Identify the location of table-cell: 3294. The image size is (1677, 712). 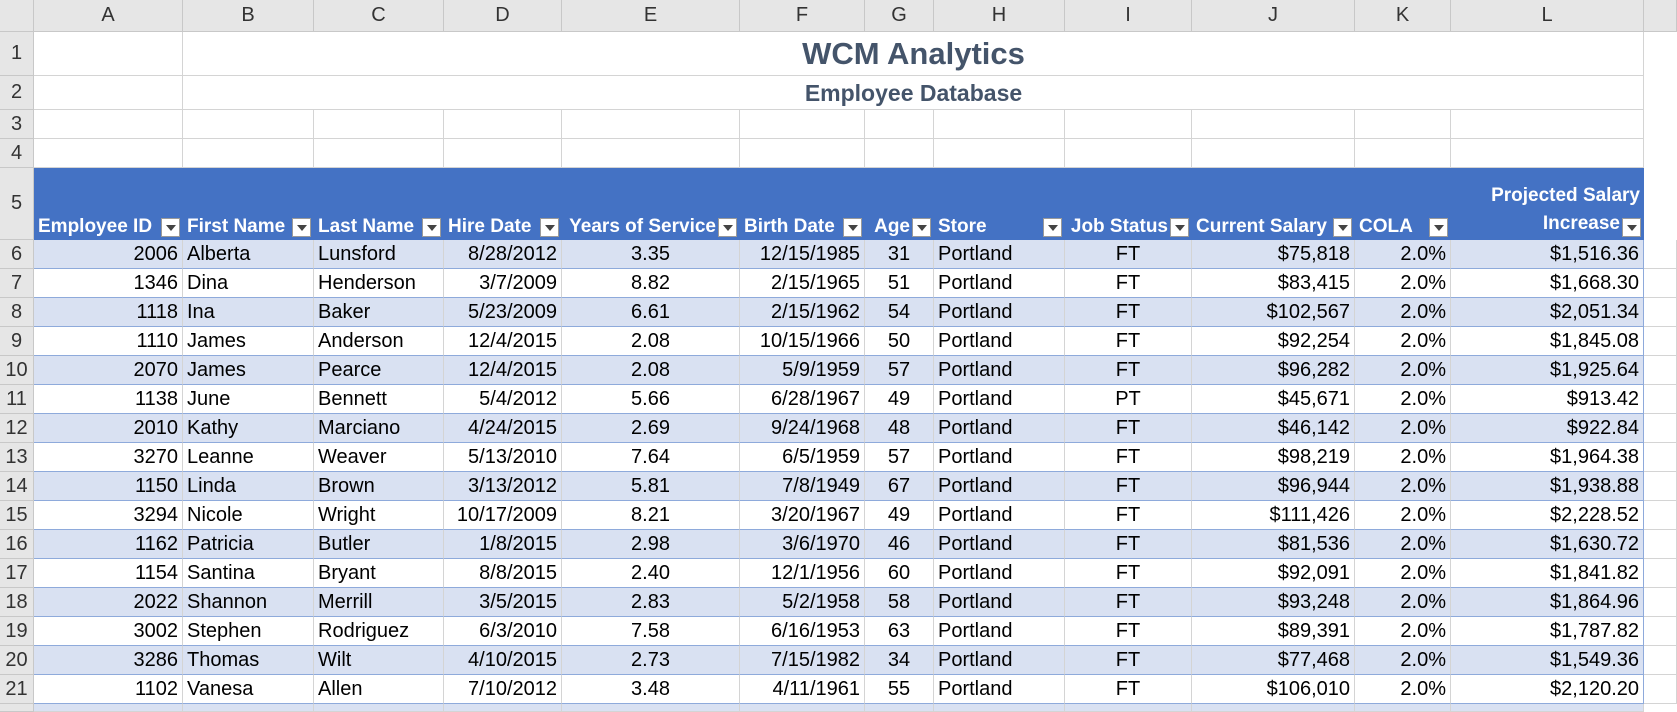
(108, 515).